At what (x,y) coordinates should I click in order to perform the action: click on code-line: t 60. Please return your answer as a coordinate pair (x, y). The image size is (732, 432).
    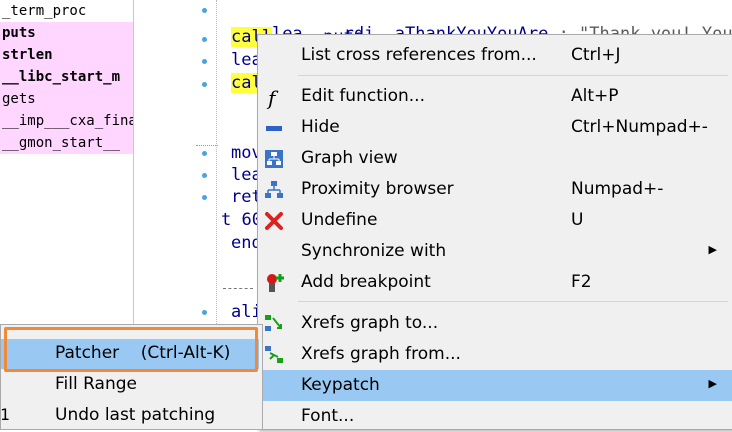
    Looking at the image, I should click on (241, 220).